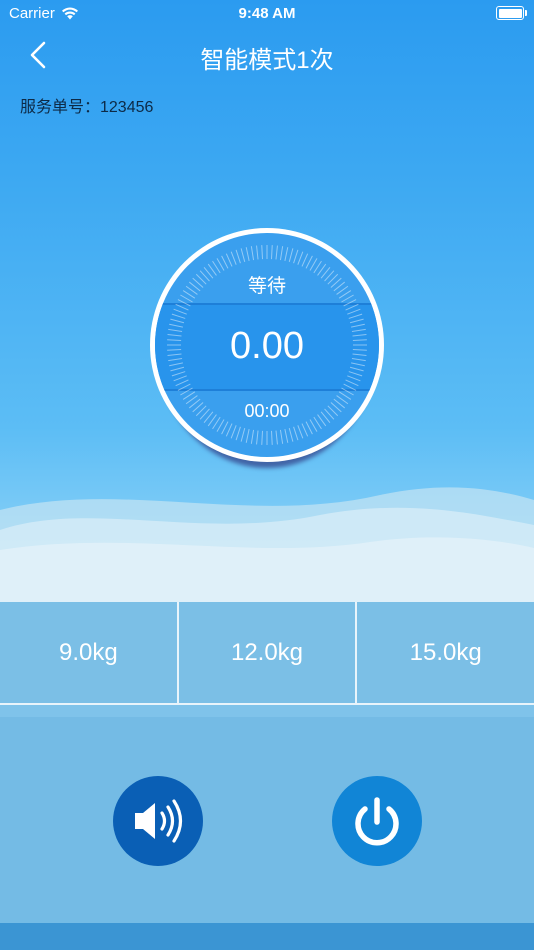 The height and width of the screenshot is (950, 534). Describe the element at coordinates (87, 107) in the screenshot. I see `service-order-number: 服务单号：123456` at that location.